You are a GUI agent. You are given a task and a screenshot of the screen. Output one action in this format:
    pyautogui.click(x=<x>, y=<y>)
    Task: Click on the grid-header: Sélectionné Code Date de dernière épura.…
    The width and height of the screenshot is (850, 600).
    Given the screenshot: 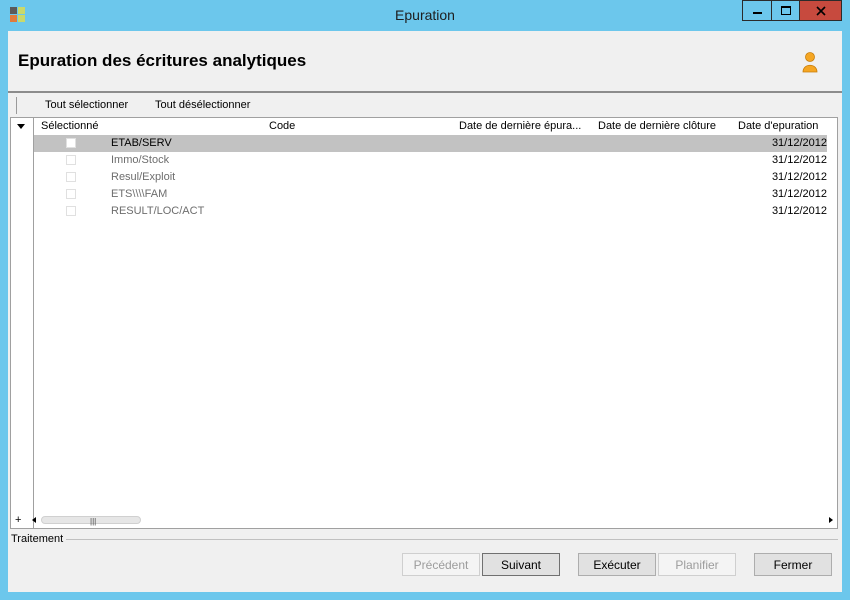 What is the action you would take?
    pyautogui.click(x=435, y=126)
    